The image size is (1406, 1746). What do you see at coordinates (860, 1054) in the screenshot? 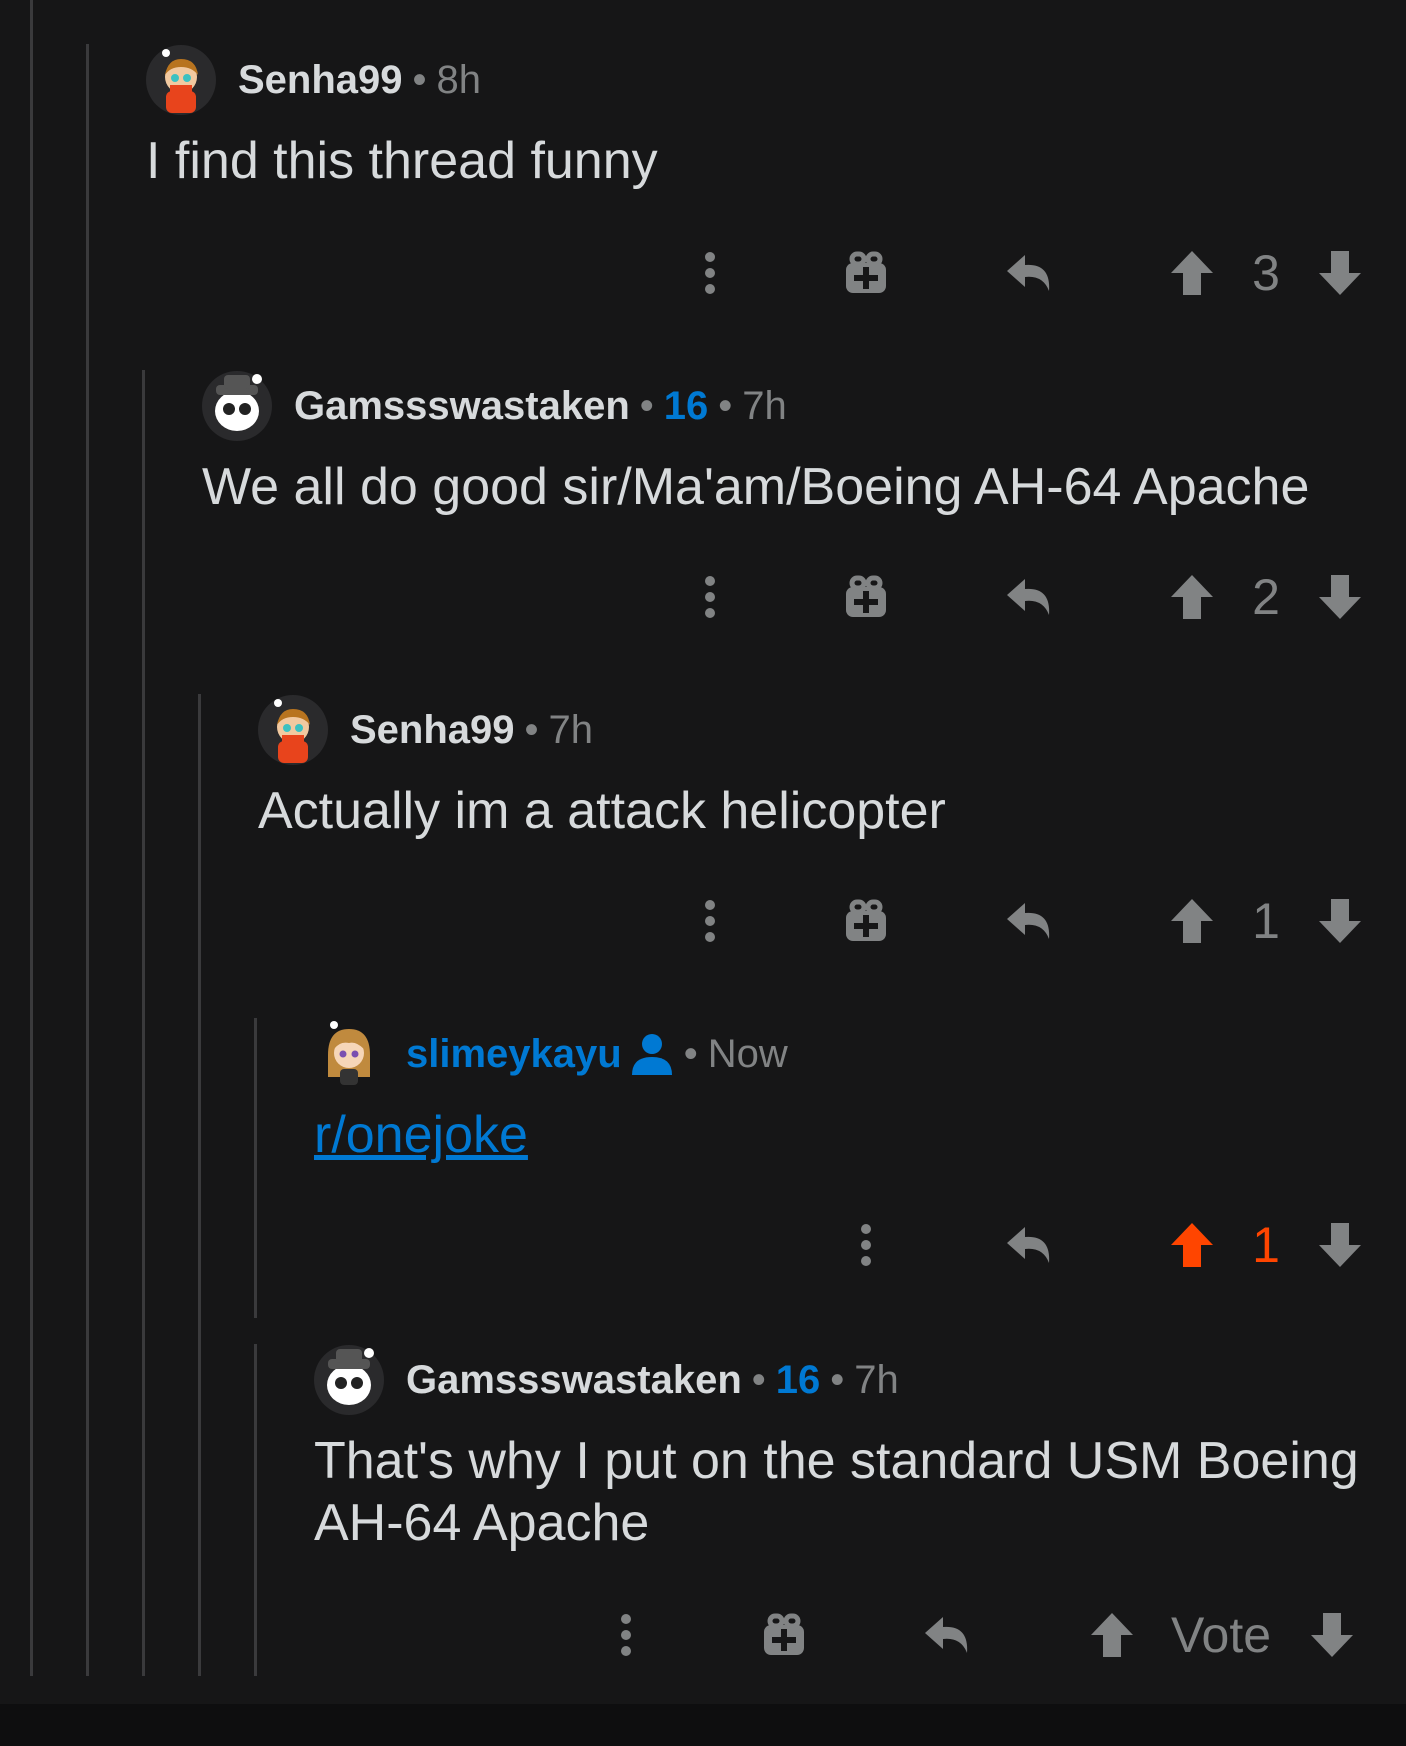
I see `comment-header: slimeykayu • Now` at bounding box center [860, 1054].